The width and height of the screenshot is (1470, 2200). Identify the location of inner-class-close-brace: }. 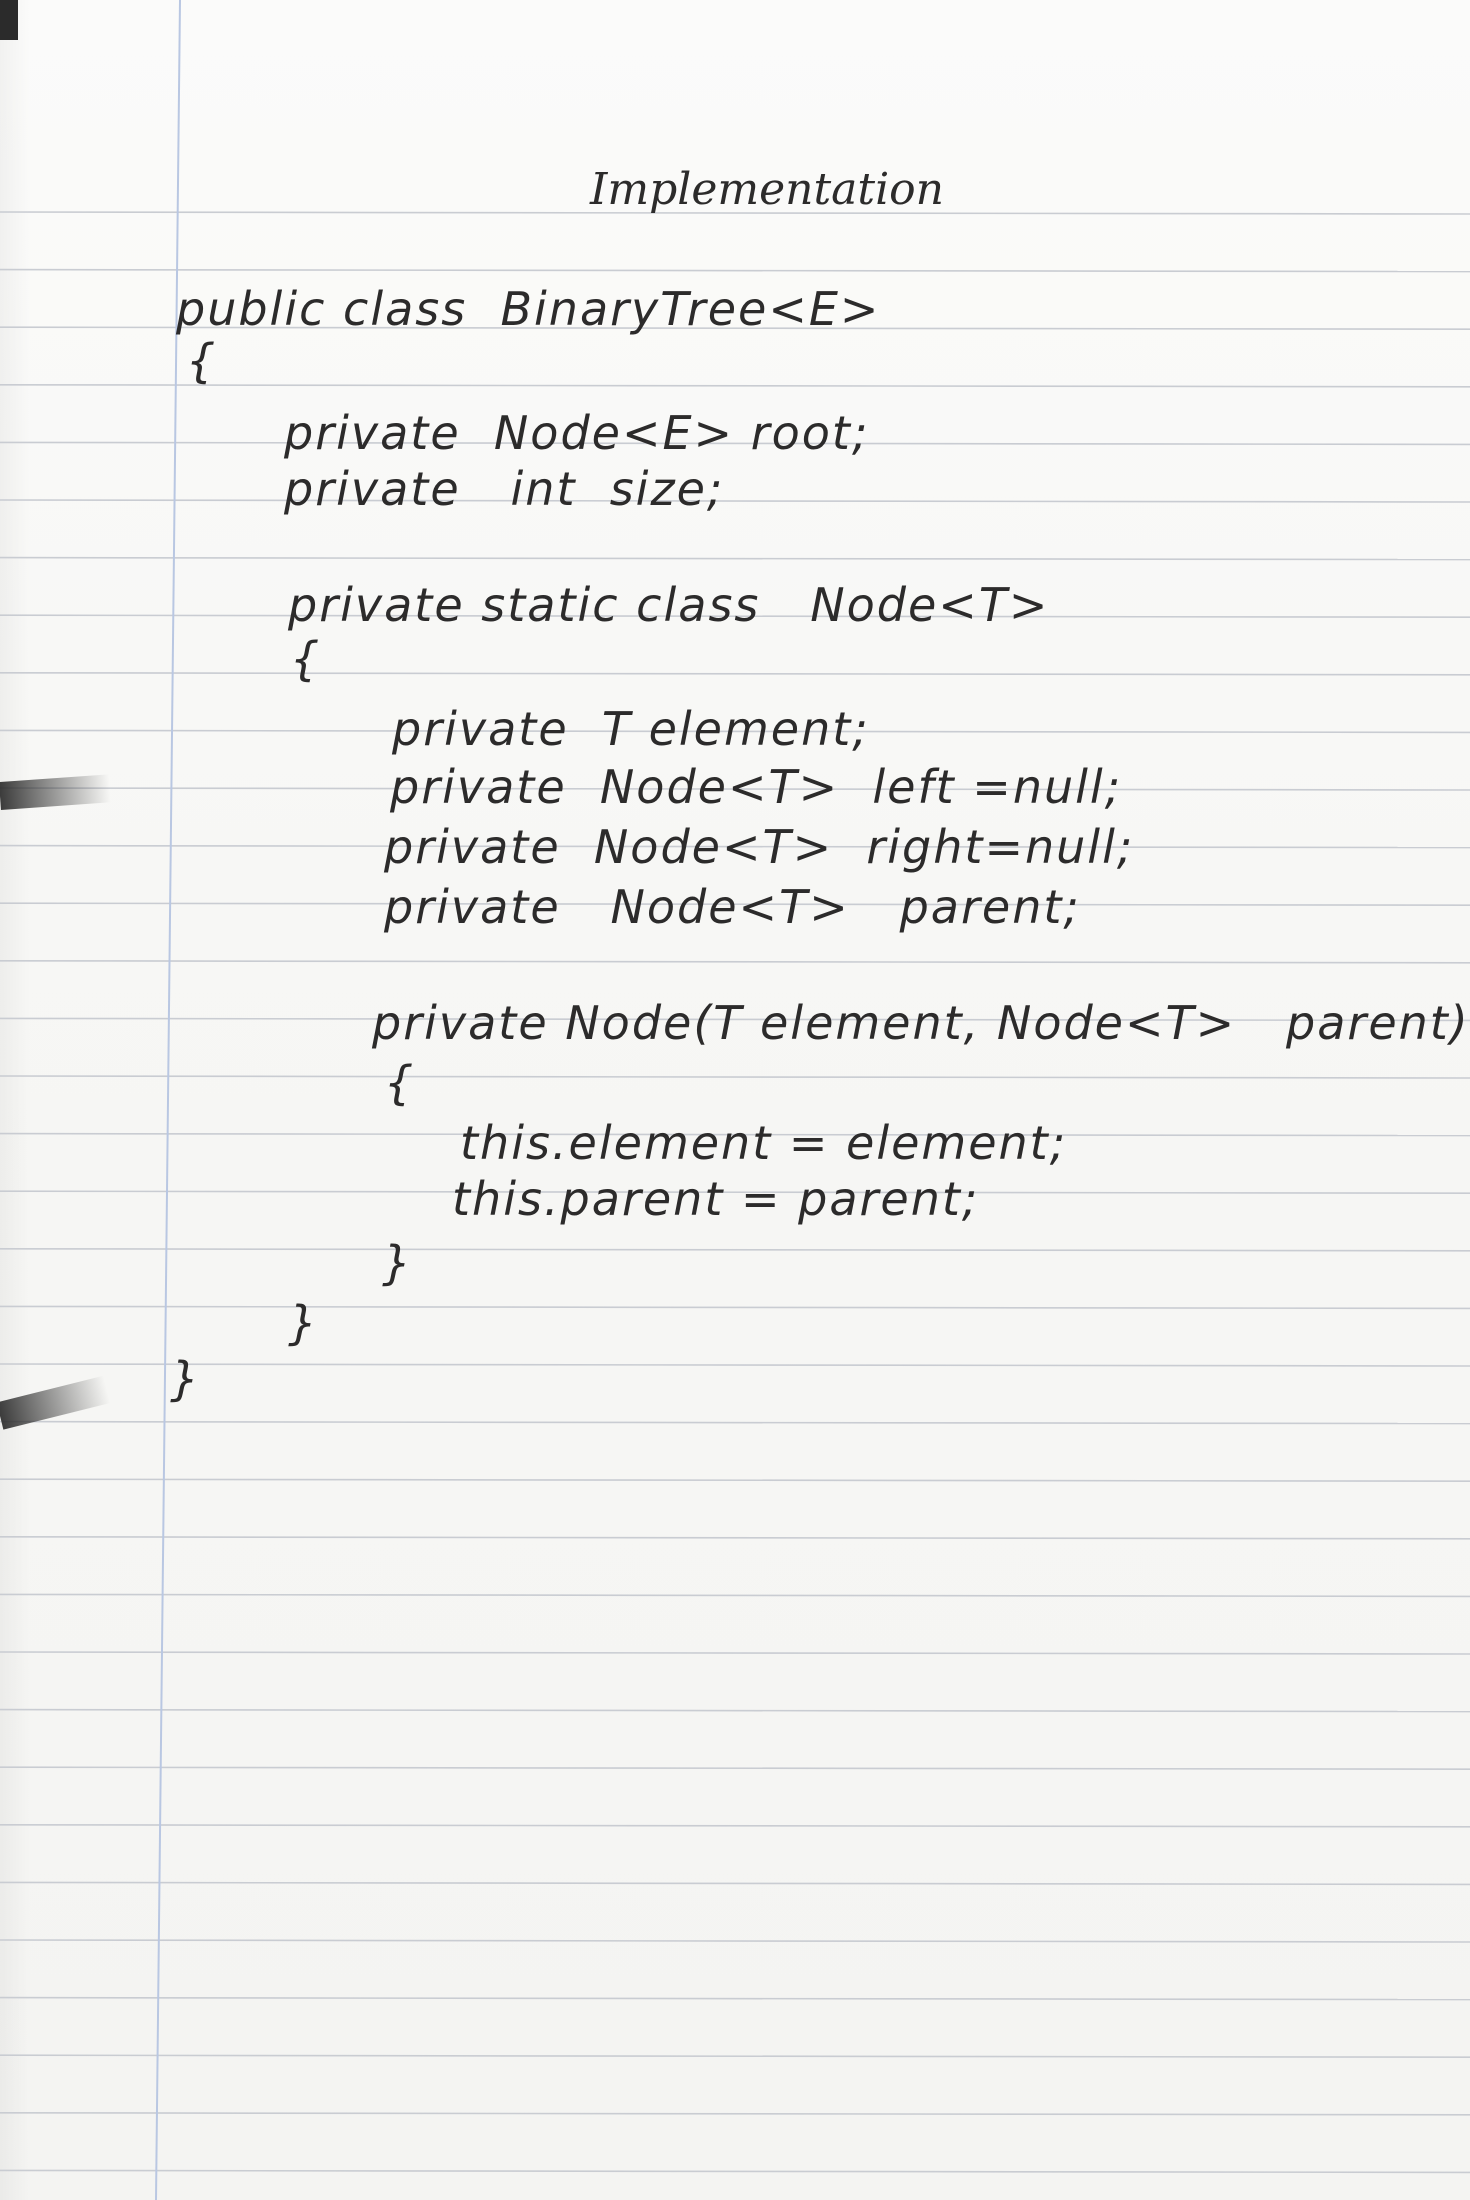
(303, 1323).